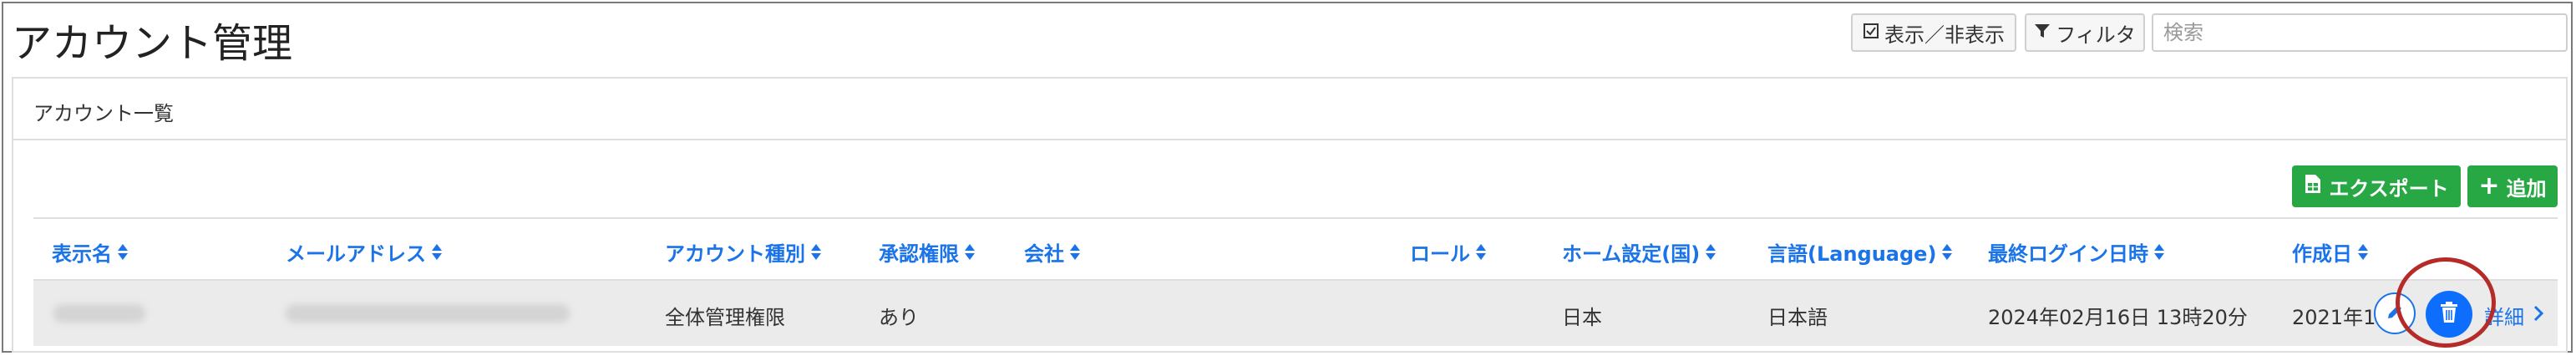 This screenshot has width=2576, height=356. I want to click on filter-icon, so click(2042, 32).